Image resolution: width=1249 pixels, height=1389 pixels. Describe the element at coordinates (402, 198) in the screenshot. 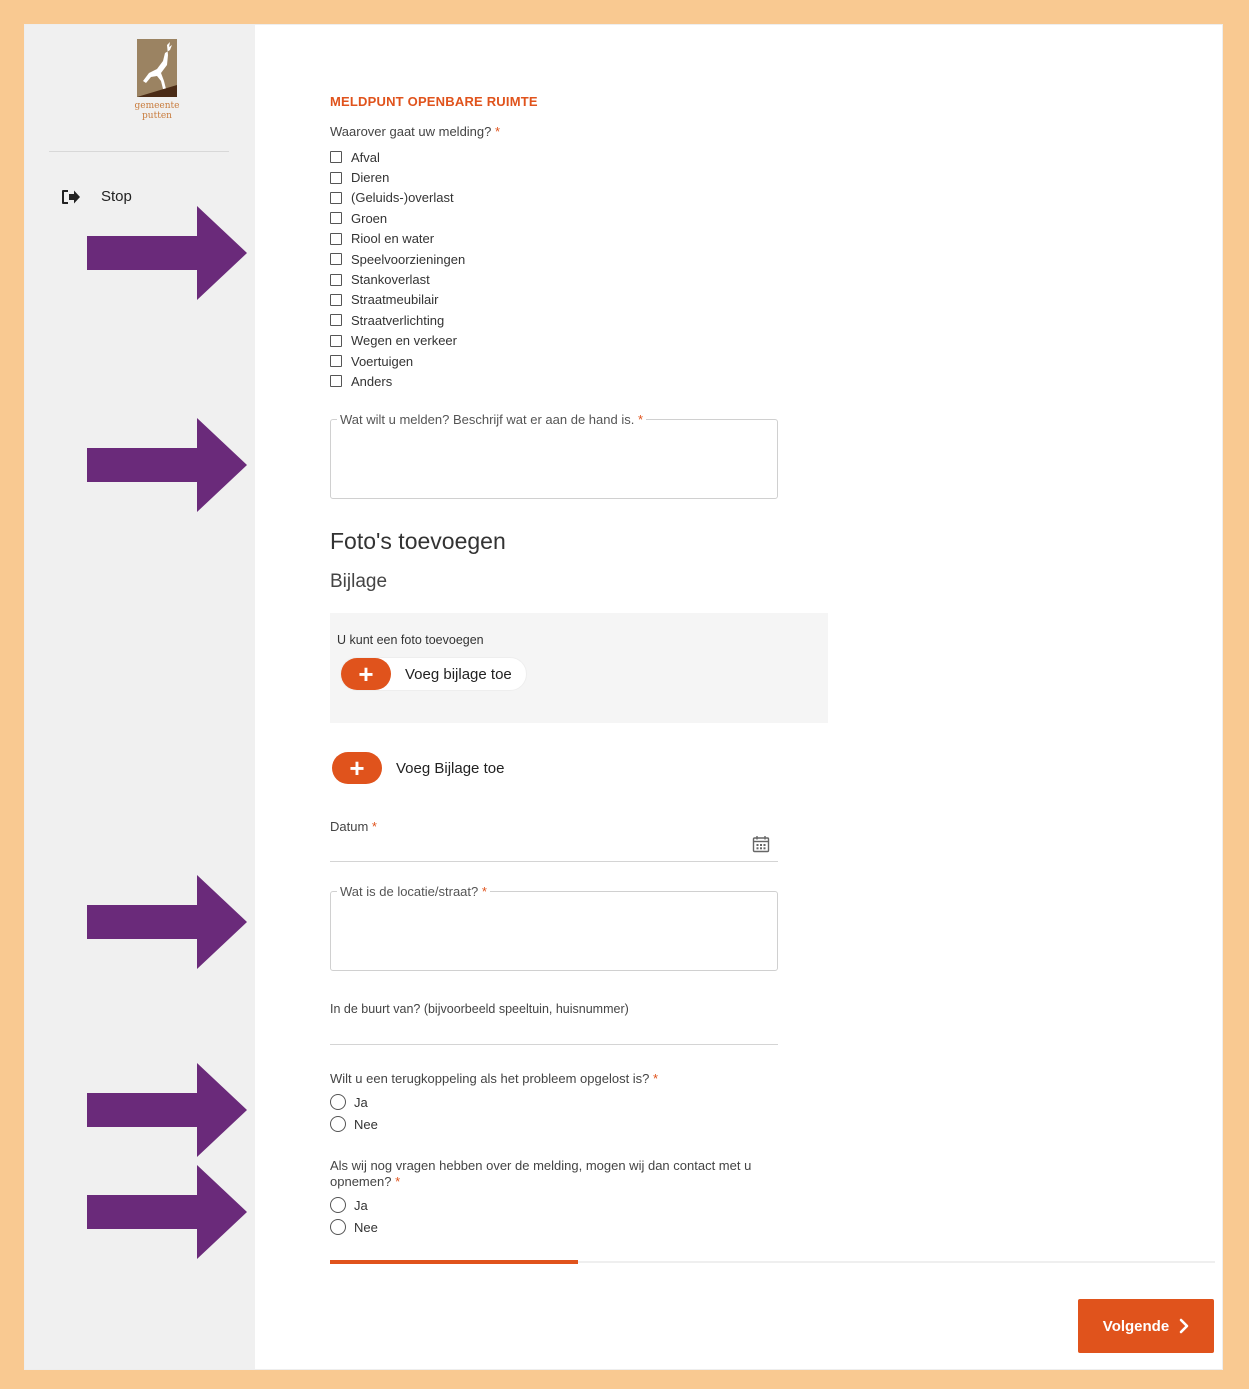

I see `option-label: (Geluids-)overlast` at that location.